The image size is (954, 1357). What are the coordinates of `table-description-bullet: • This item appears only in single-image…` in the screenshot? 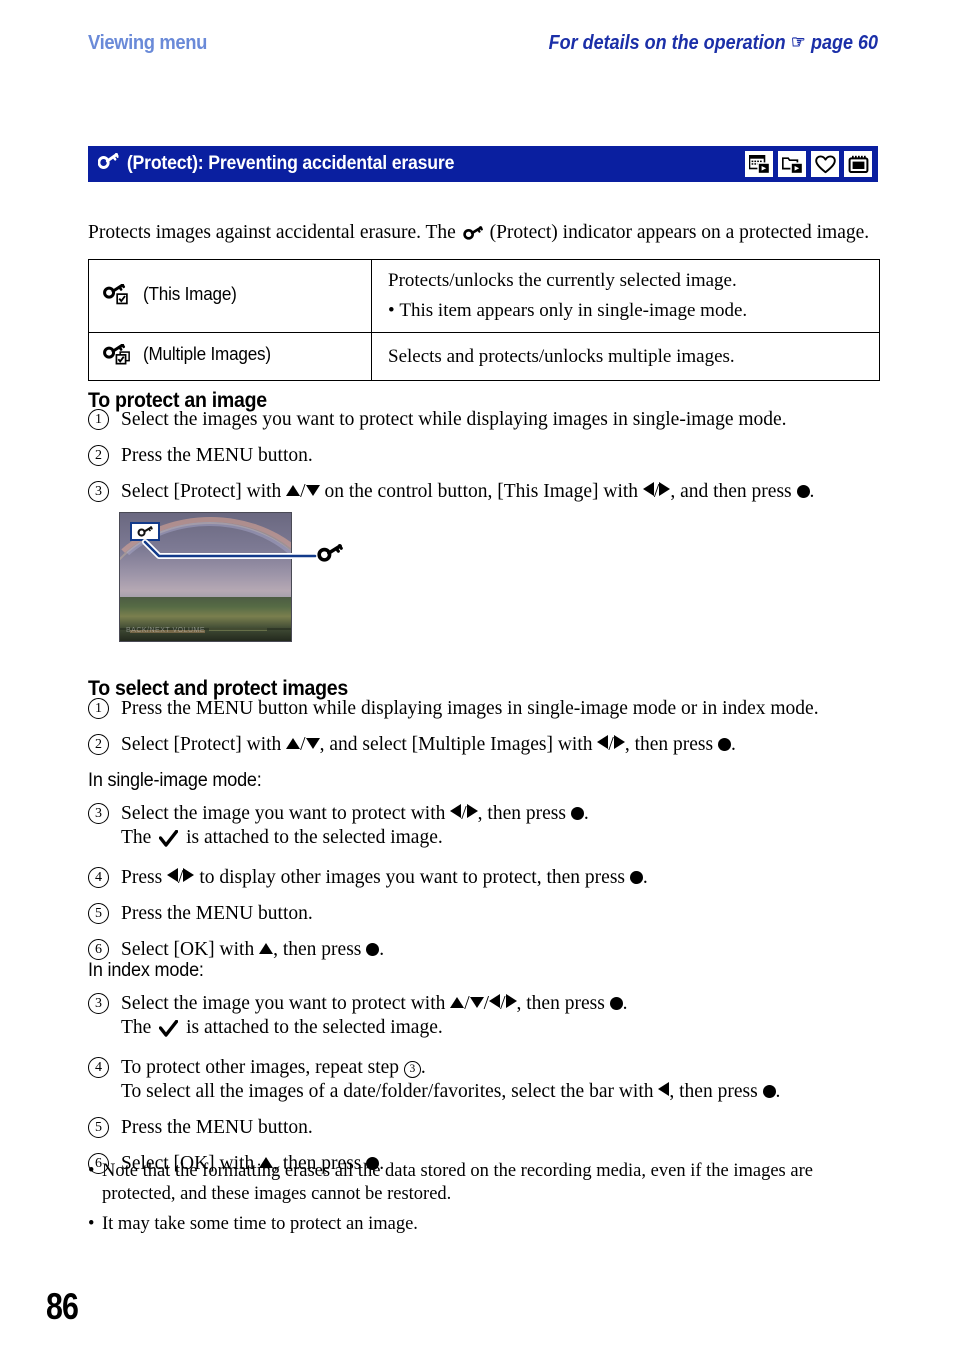 It's located at (568, 310).